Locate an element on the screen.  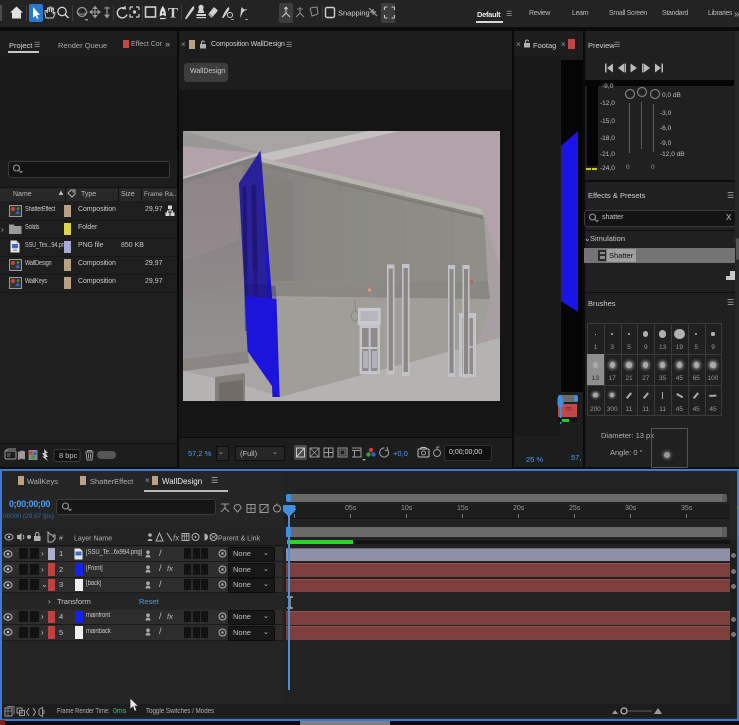
svg-text: 8 bpc is located at coordinates (68, 455).